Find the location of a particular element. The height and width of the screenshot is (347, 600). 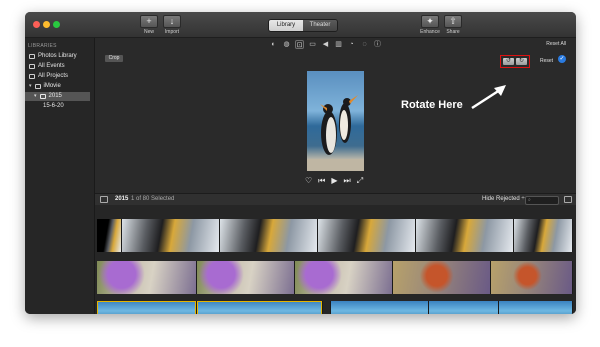

sidebar-item-label: Photos Library is located at coordinates (57, 56).